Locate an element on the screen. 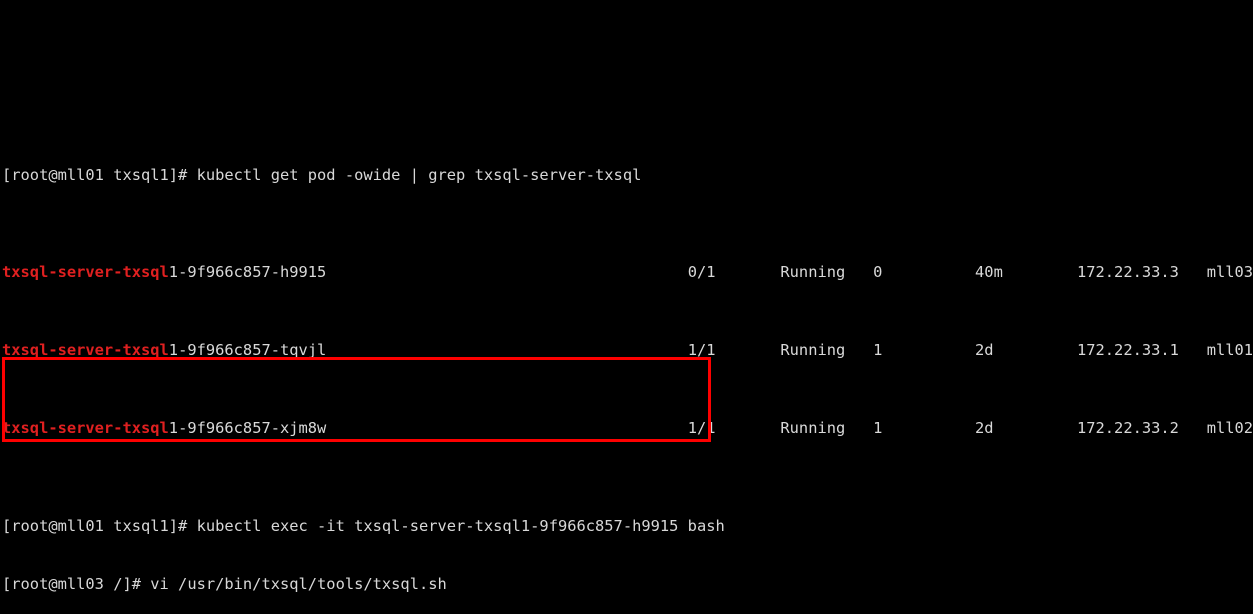 This screenshot has width=1253, height=614. pod-gap-2b is located at coordinates (748, 428).